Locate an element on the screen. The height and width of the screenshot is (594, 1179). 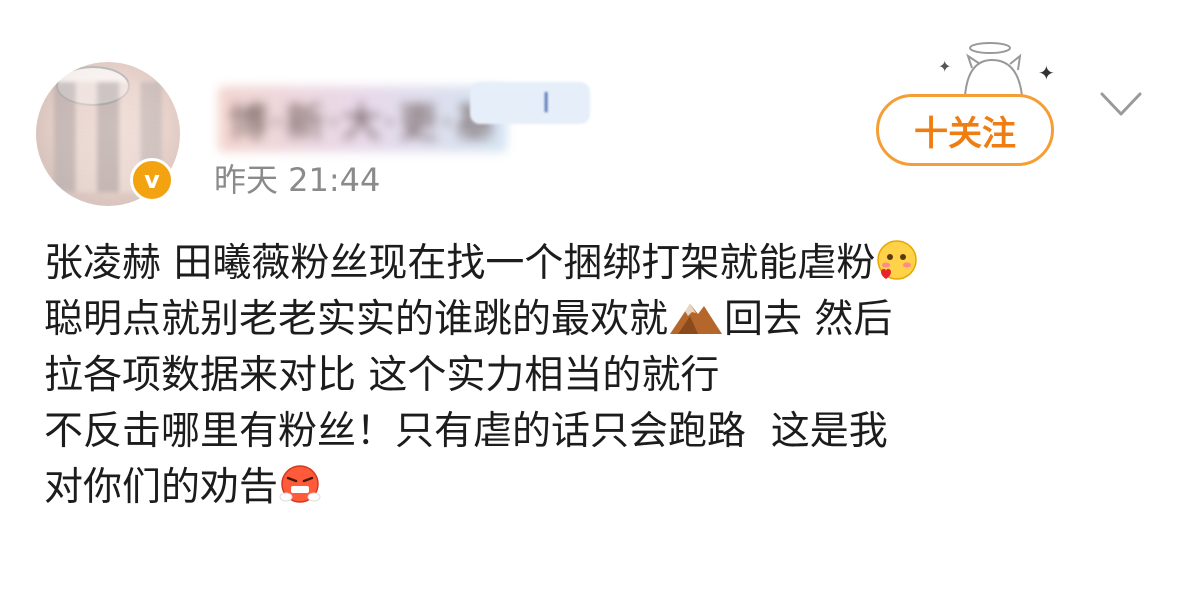
post-line: 不反击哪里有粉丝！只有虐的话只会跑路 这是我 is located at coordinates (599, 432).